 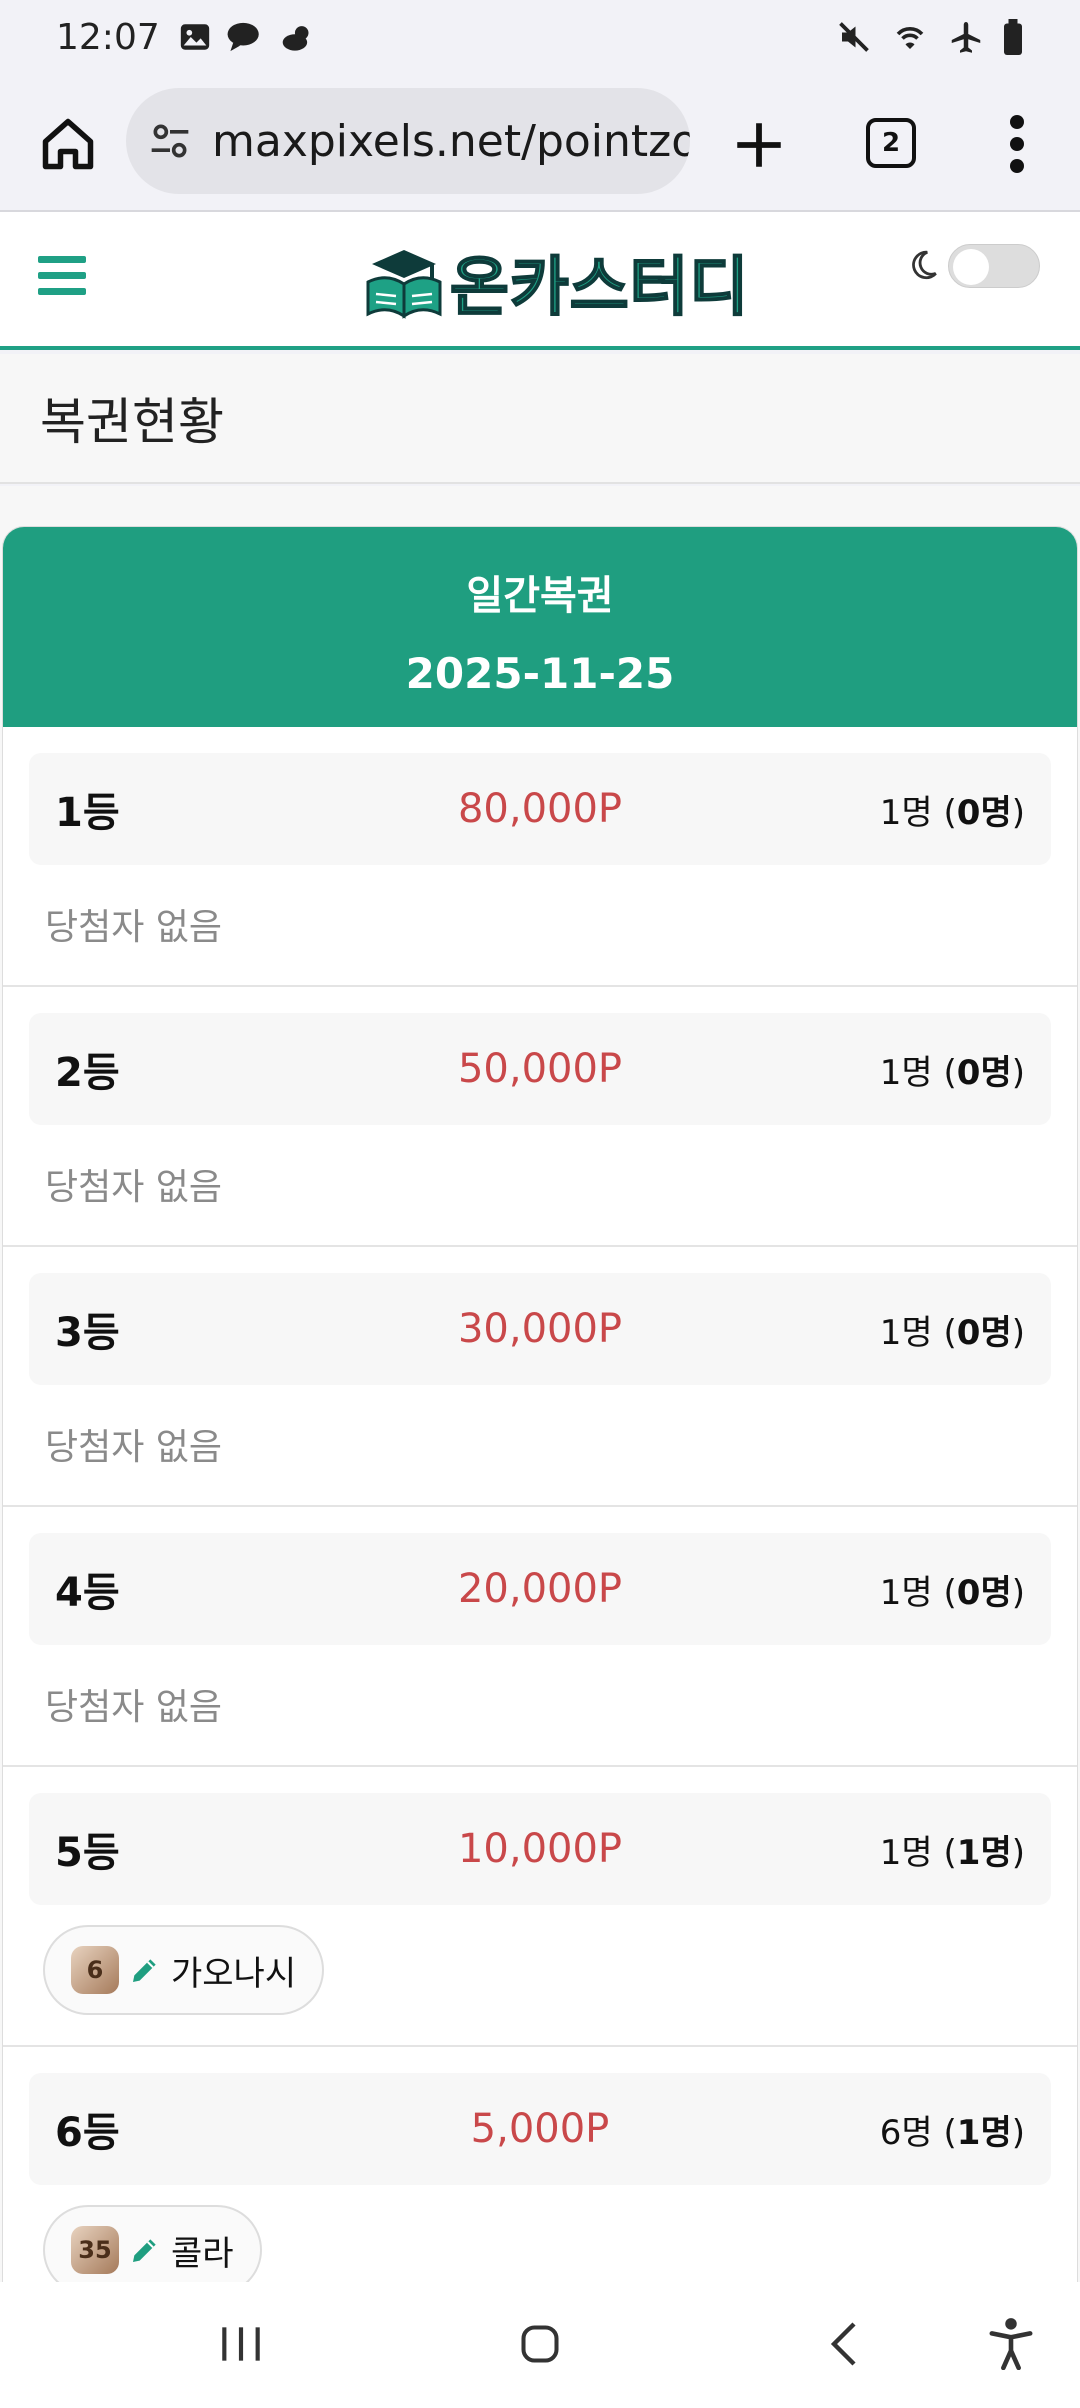 I want to click on winner-name: 콜라, so click(x=202, y=2253).